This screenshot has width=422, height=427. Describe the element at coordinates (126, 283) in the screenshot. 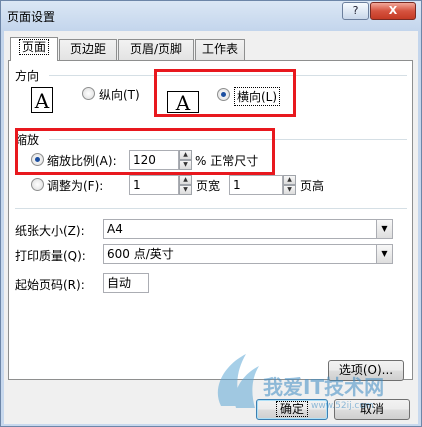

I see `first-page-number-input: 自动` at that location.